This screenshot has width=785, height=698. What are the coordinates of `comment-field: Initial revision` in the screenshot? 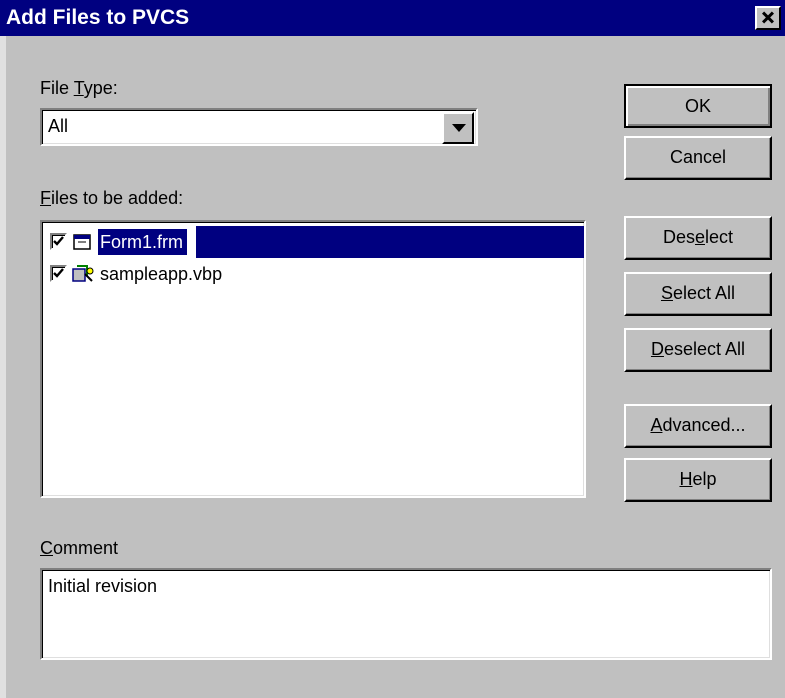 It's located at (406, 614).